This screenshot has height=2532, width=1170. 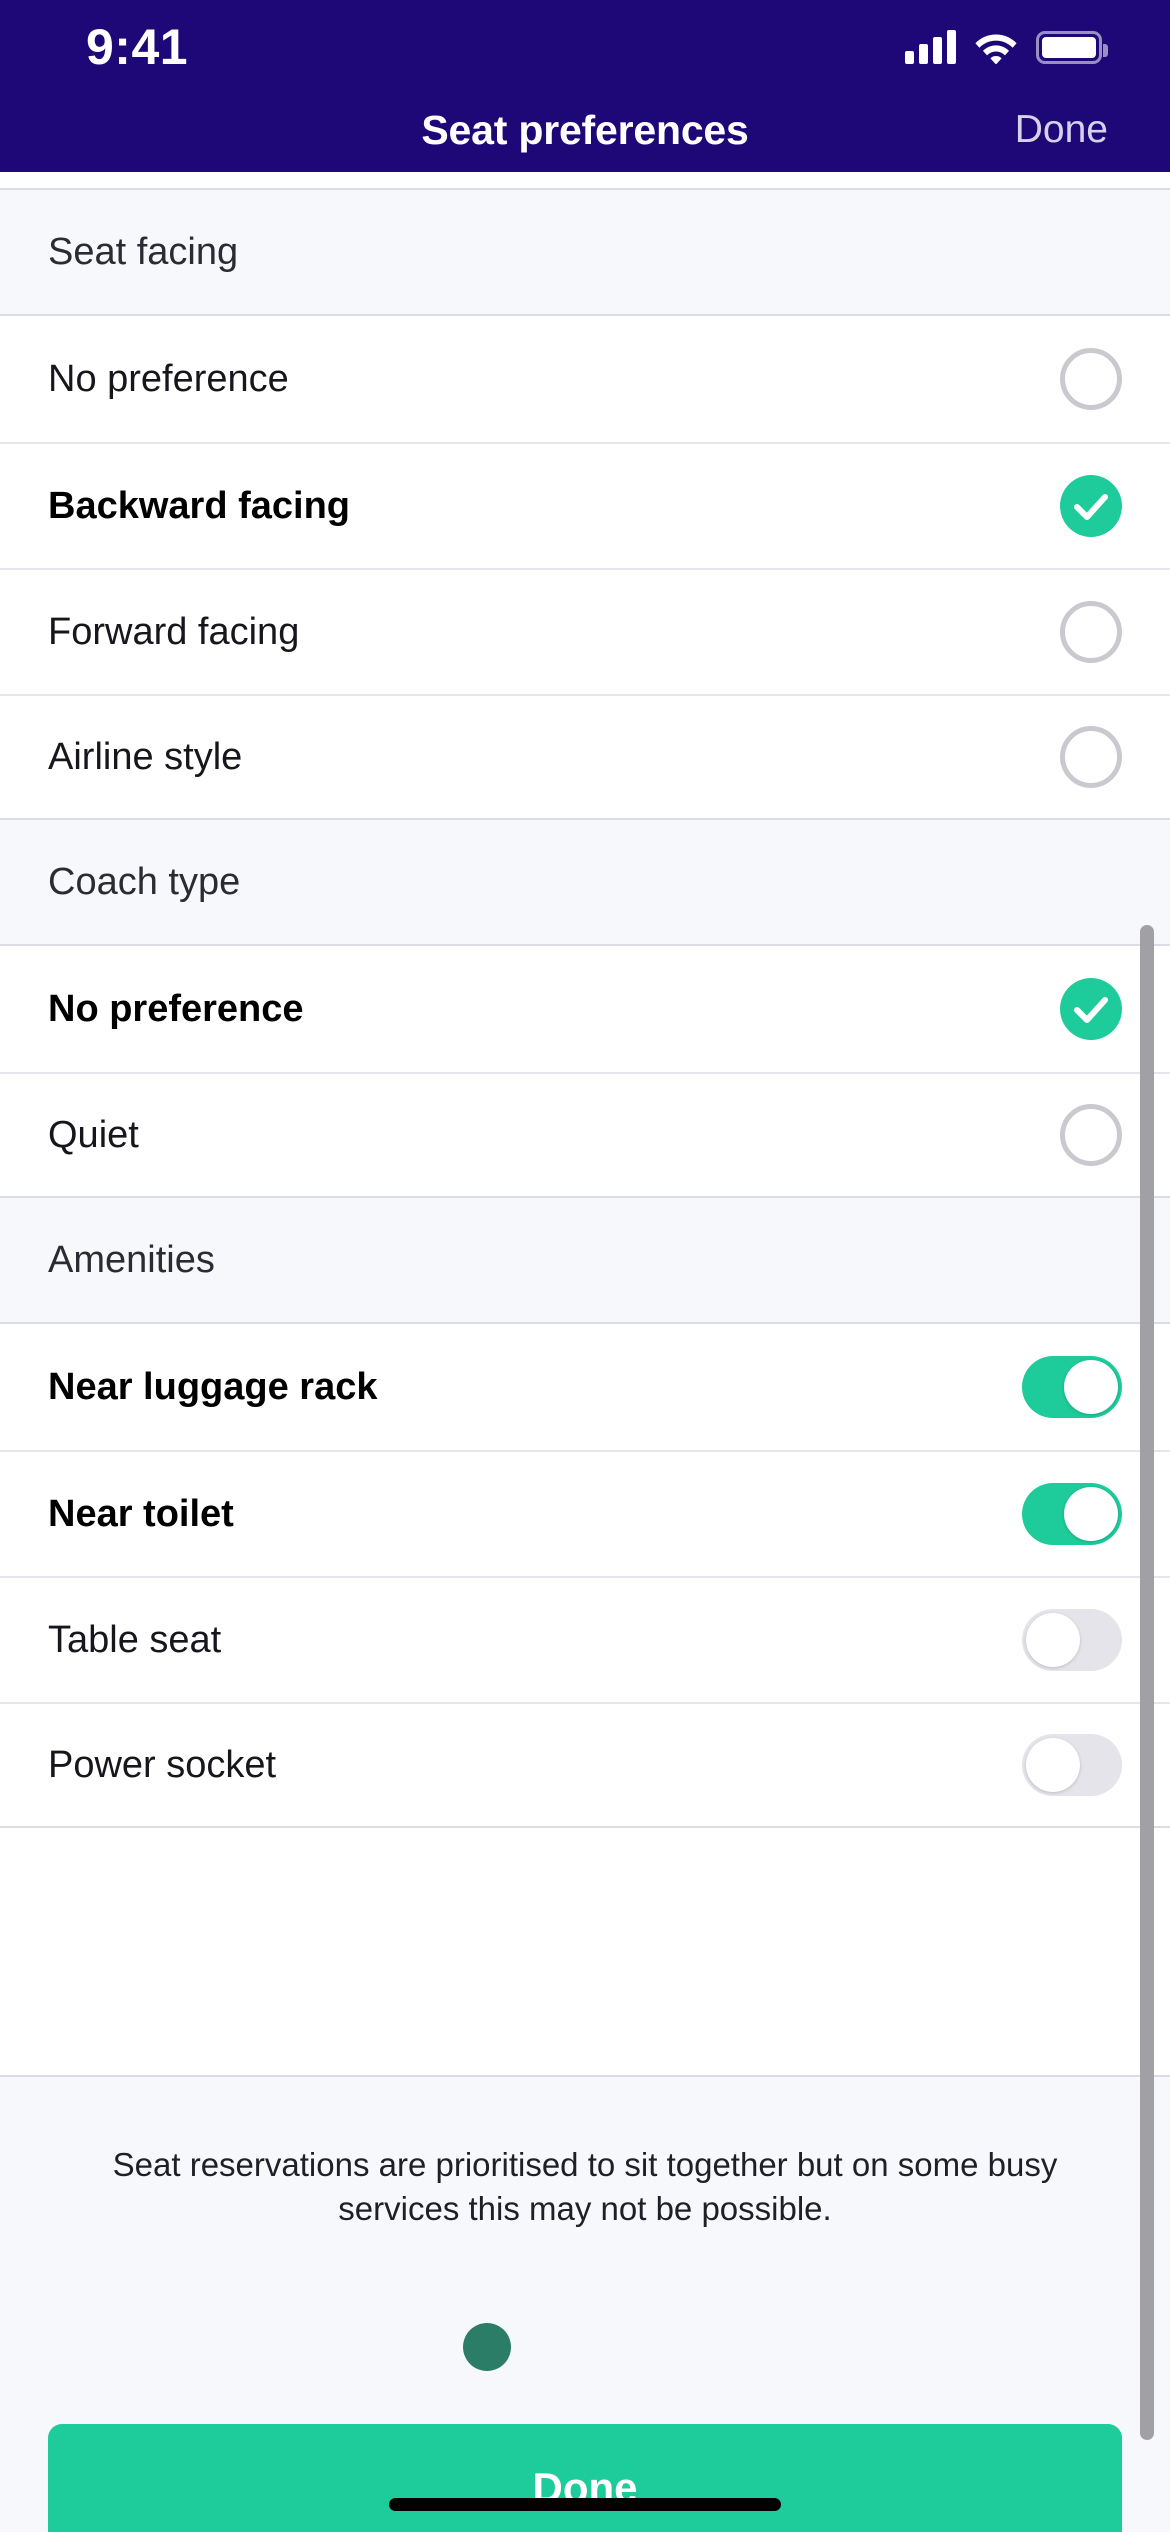 What do you see at coordinates (585, 181) in the screenshot?
I see `list-top-spacer` at bounding box center [585, 181].